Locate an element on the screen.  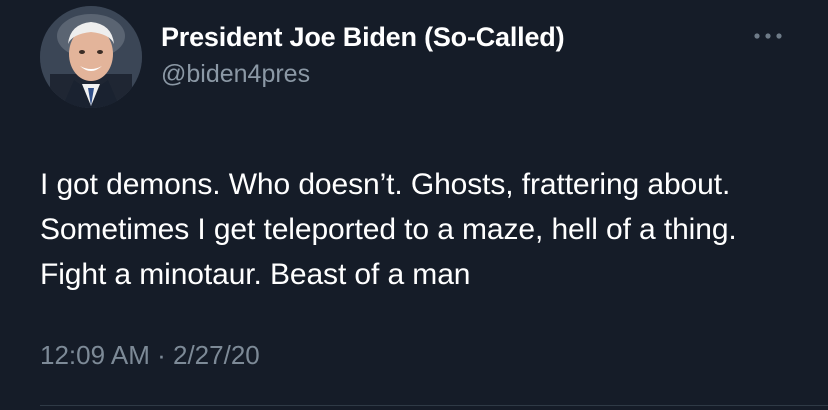
divider is located at coordinates (434, 405).